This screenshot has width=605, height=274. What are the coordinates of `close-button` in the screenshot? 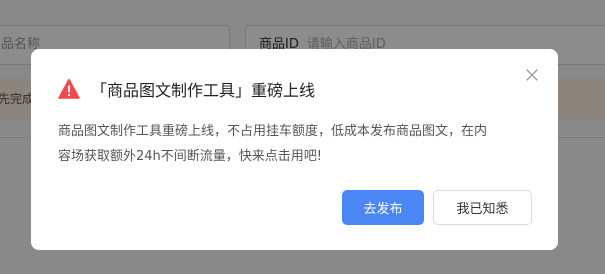 It's located at (532, 75).